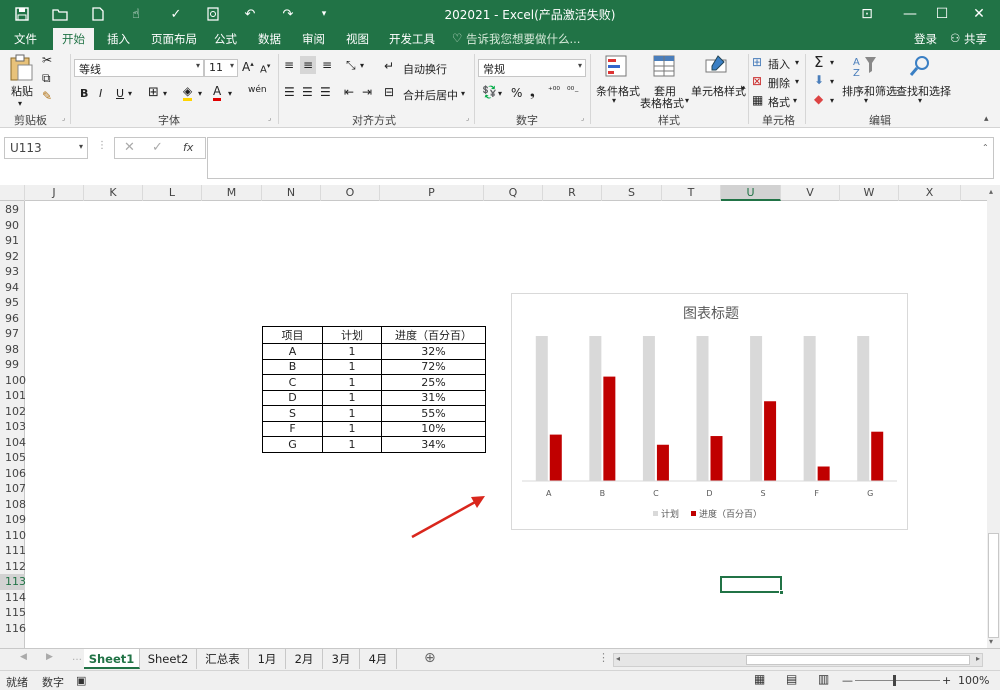 The image size is (1000, 690). Describe the element at coordinates (986, 119) in the screenshot. I see `collapse-ribbon-icon: ▴` at that location.